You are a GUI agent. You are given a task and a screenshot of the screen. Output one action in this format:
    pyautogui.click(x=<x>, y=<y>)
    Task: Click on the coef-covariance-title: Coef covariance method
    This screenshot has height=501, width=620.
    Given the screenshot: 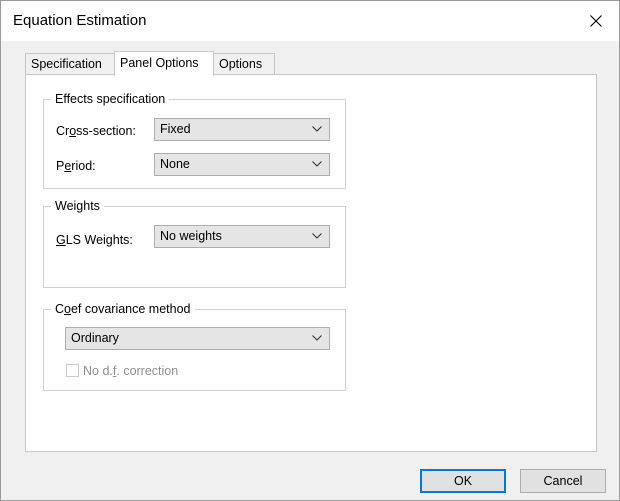 What is the action you would take?
    pyautogui.click(x=123, y=309)
    